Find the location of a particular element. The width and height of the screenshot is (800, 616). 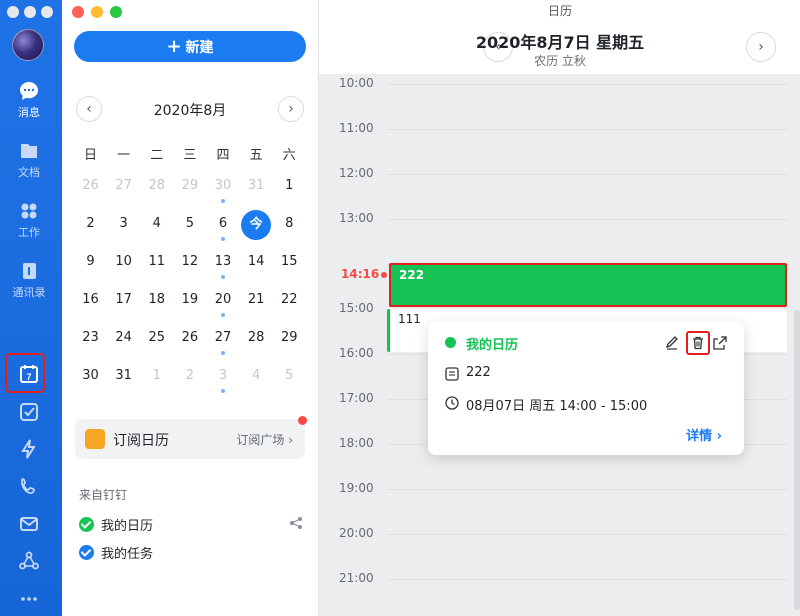

hour-row: 13:00 is located at coordinates (559, 237).